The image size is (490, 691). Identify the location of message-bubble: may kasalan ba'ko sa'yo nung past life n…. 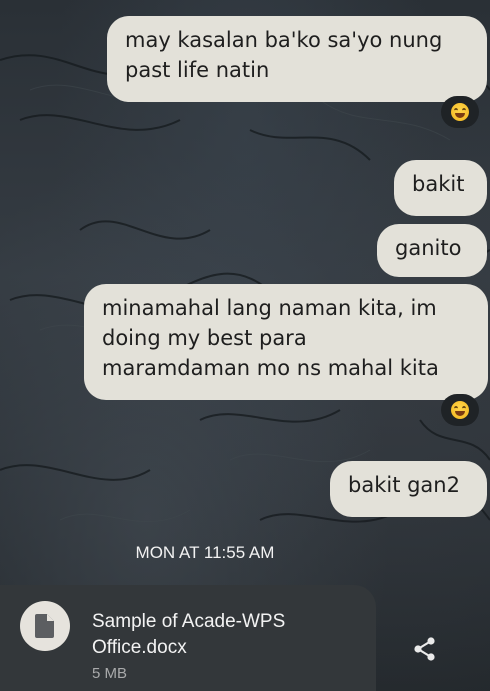
(297, 59).